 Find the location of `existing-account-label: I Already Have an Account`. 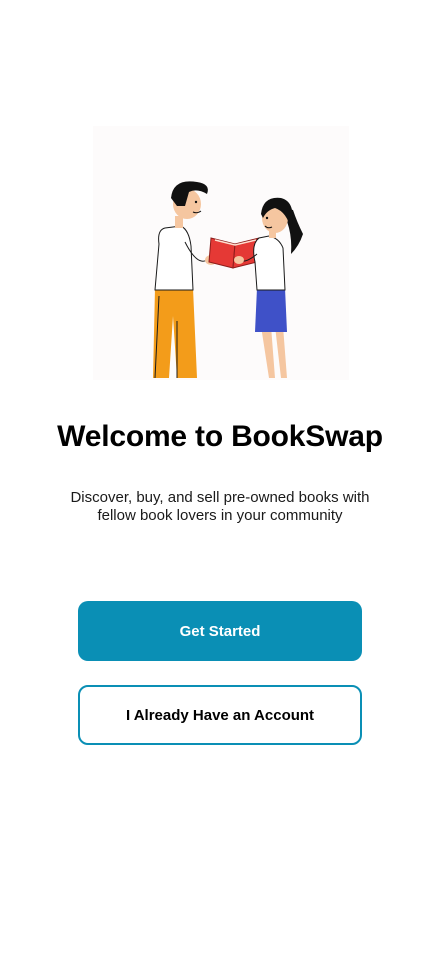

existing-account-label: I Already Have an Account is located at coordinates (220, 715).